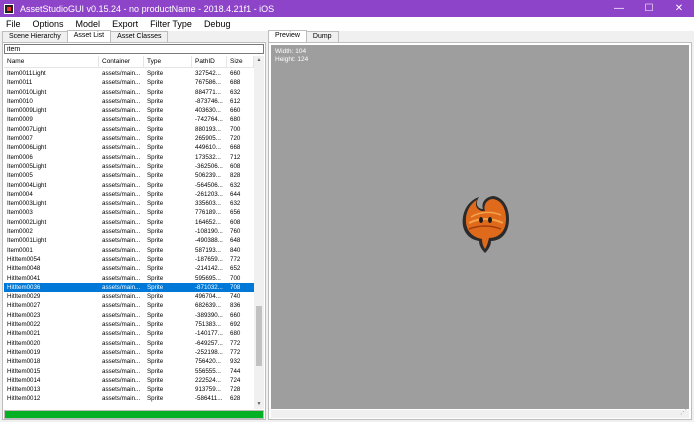  What do you see at coordinates (240, 61) in the screenshot?
I see `column-header-size: Size` at bounding box center [240, 61].